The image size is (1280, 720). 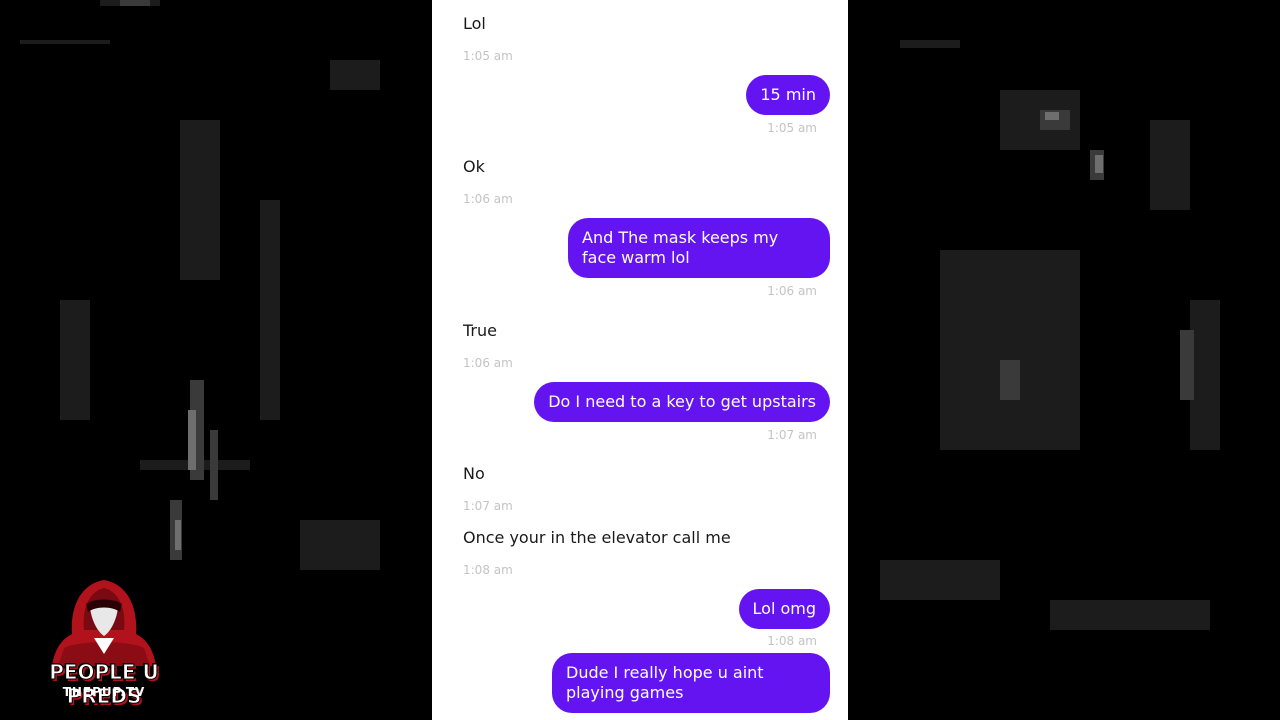 I want to click on outgoing-message-bubble: Lol omg, so click(x=784, y=609).